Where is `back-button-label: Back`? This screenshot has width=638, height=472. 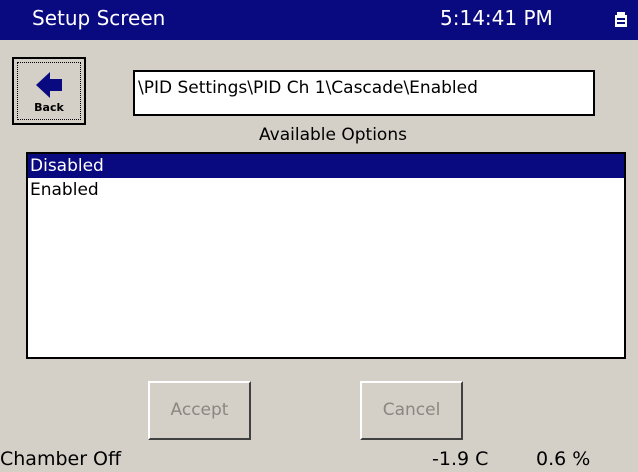
back-button-label: Back is located at coordinates (49, 107).